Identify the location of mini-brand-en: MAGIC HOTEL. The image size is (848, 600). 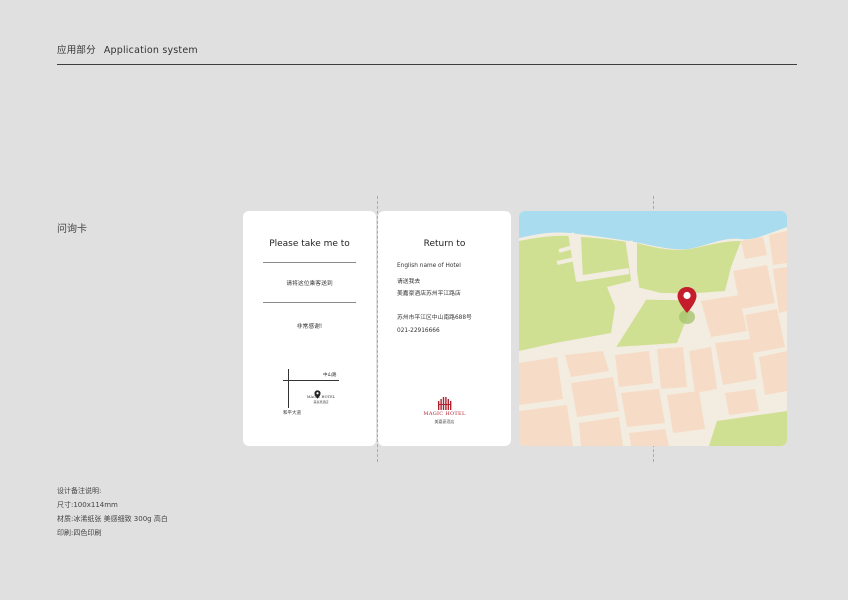
(321, 397).